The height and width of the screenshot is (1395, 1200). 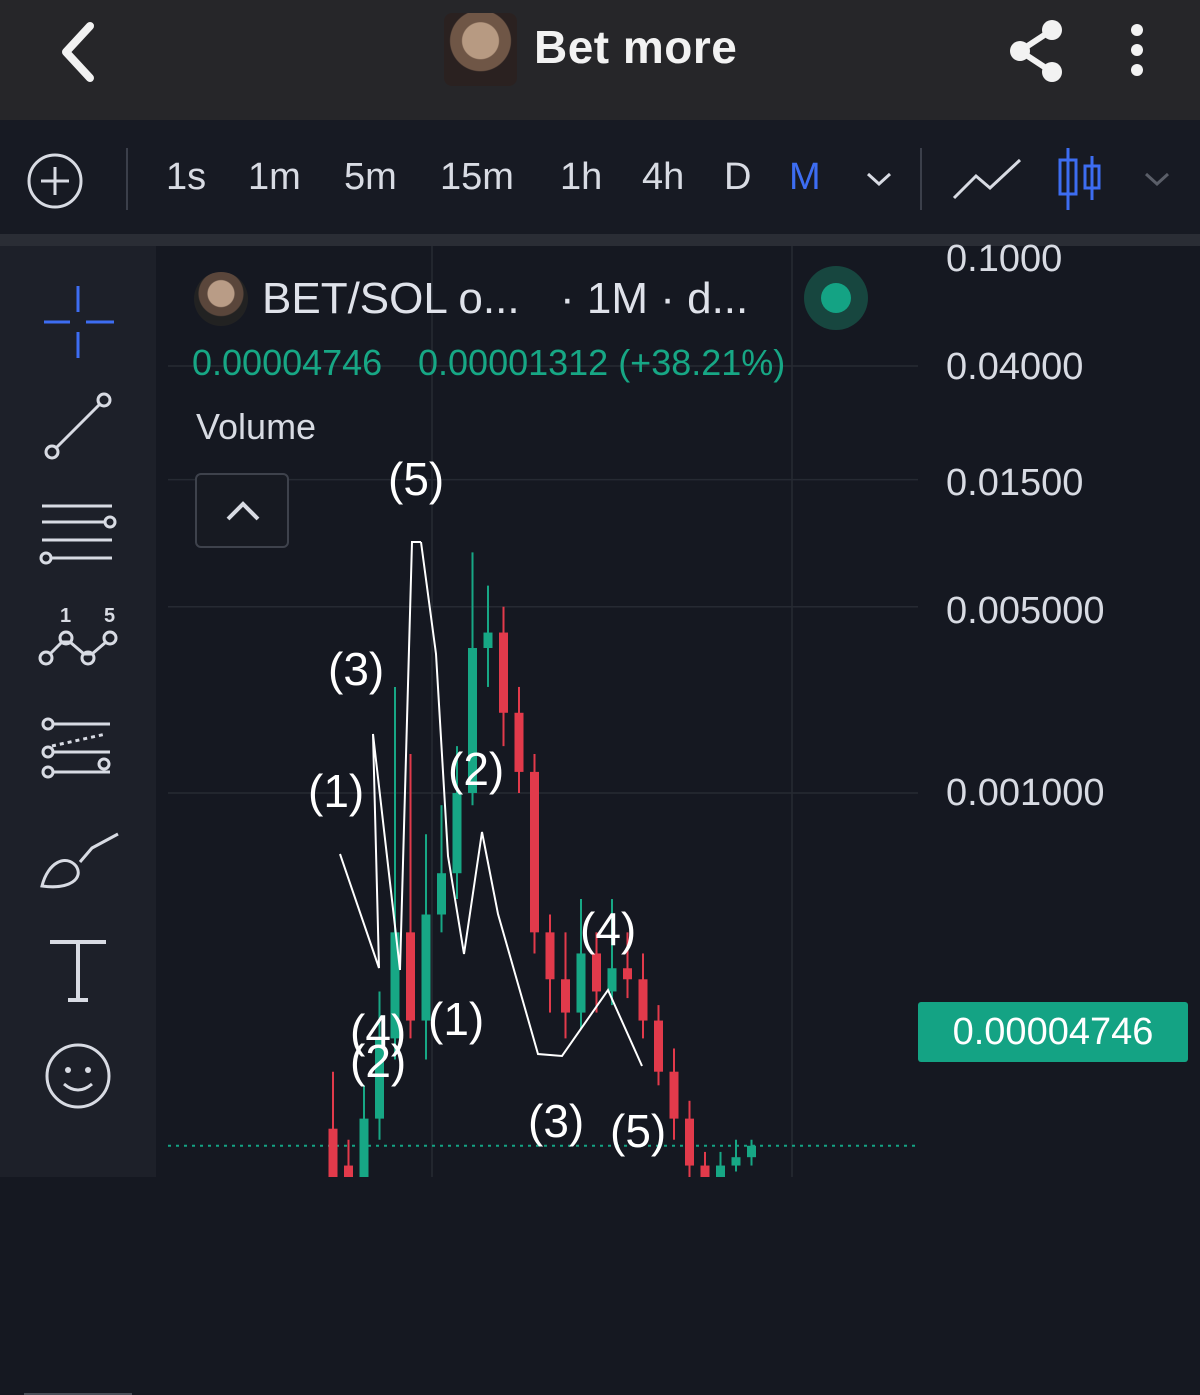 I want to click on current-price-tag: 0.00004746, so click(x=1053, y=1032).